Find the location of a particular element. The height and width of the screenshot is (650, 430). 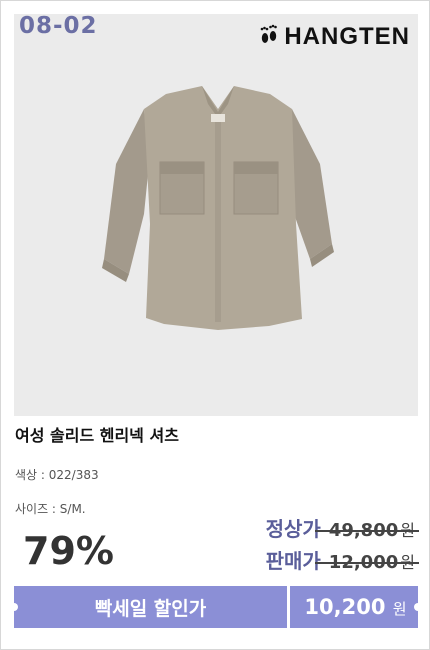

event-label: 빡세일 할인가 is located at coordinates (150, 608).